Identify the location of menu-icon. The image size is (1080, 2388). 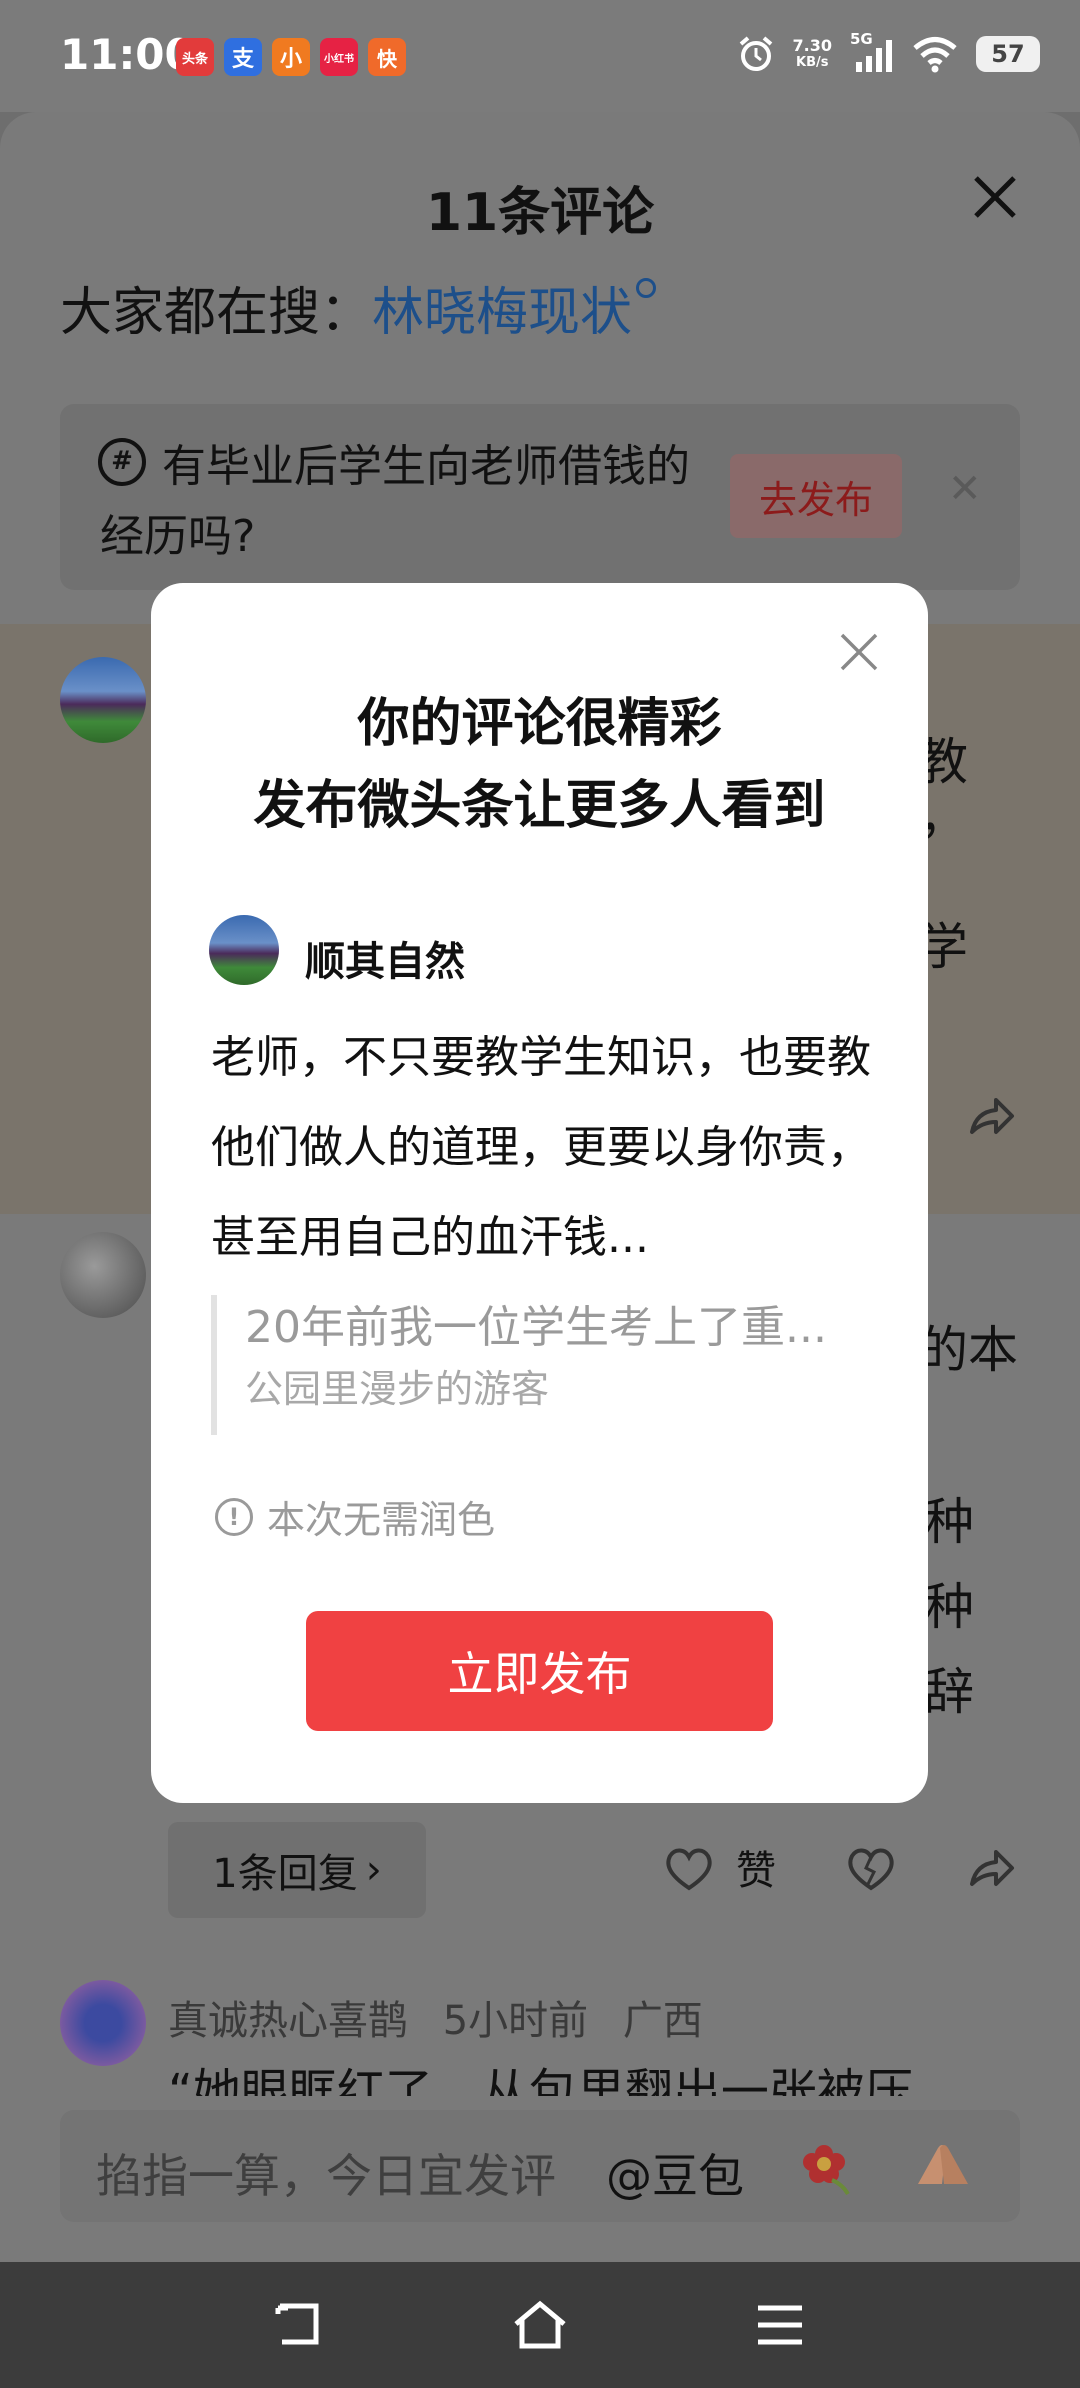
(780, 2325).